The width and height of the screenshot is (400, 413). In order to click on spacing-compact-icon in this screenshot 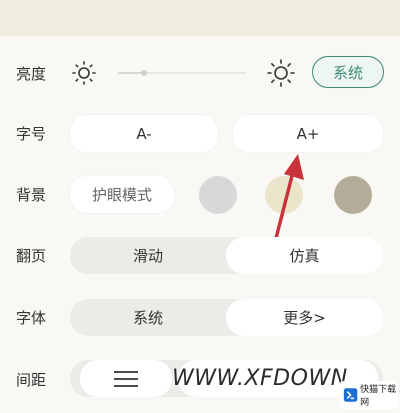, I will do `click(126, 378)`.